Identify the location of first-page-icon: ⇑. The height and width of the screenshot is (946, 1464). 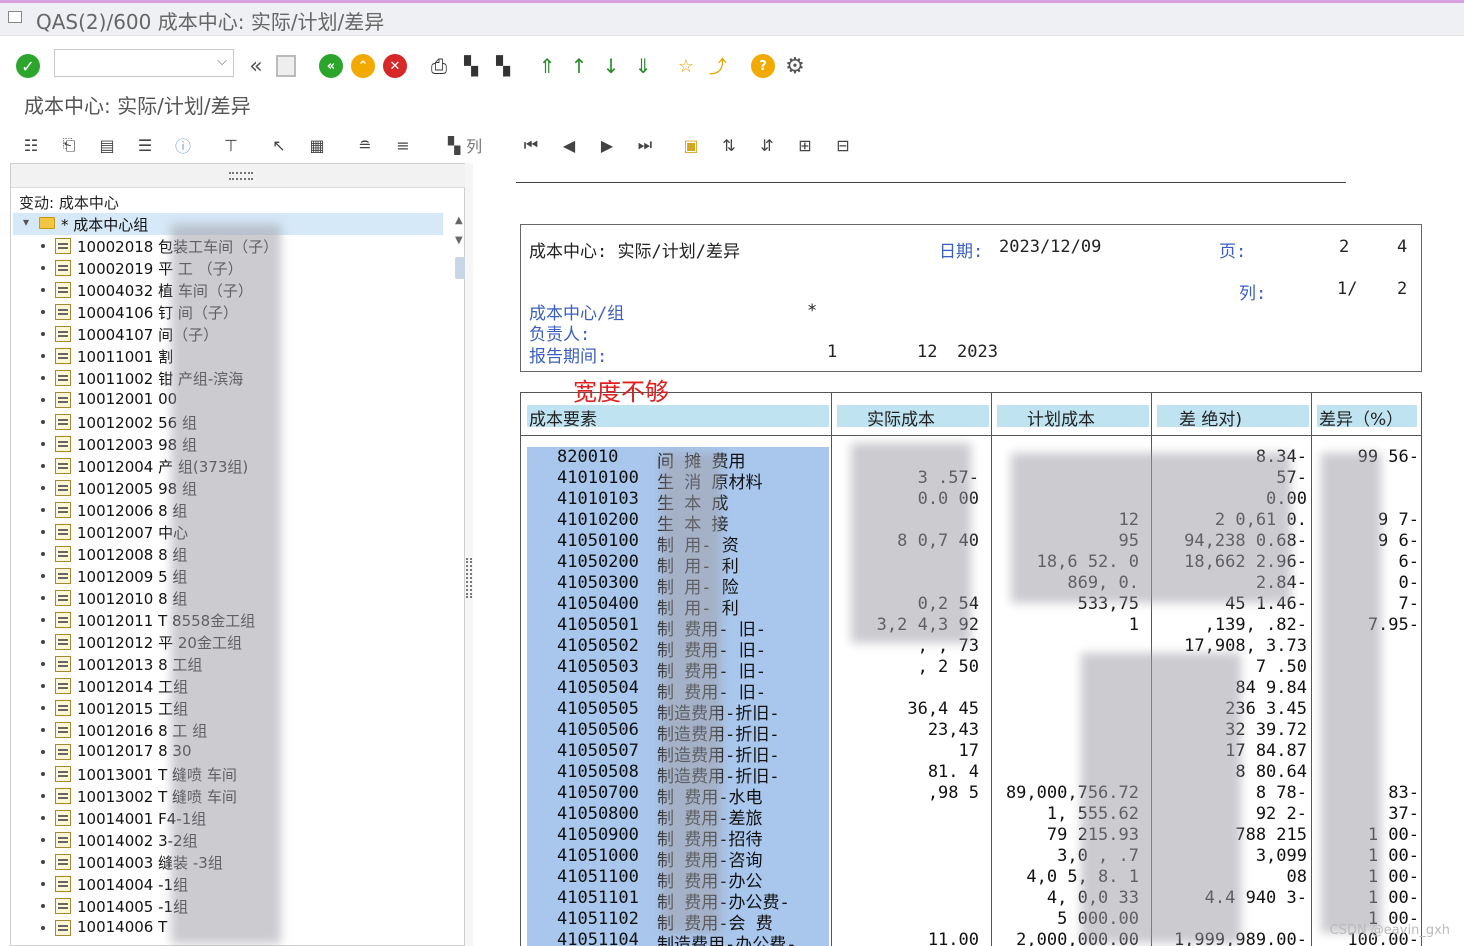
(547, 66).